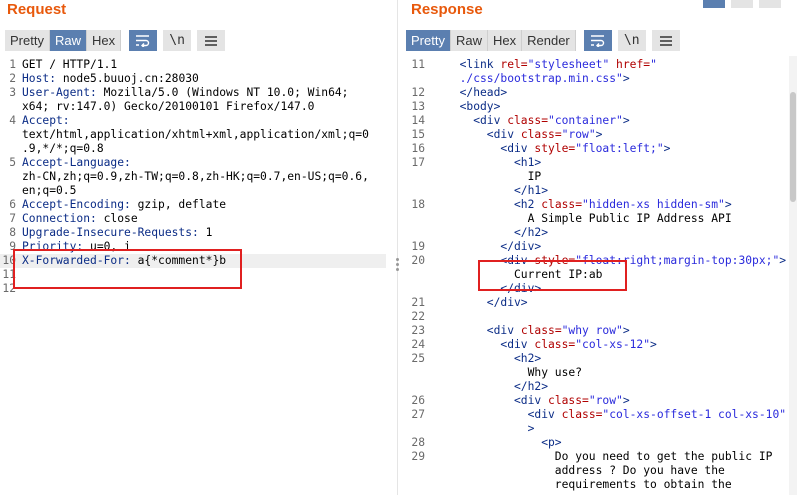  What do you see at coordinates (428, 40) in the screenshot?
I see `response-view-pretty-button: Pretty` at bounding box center [428, 40].